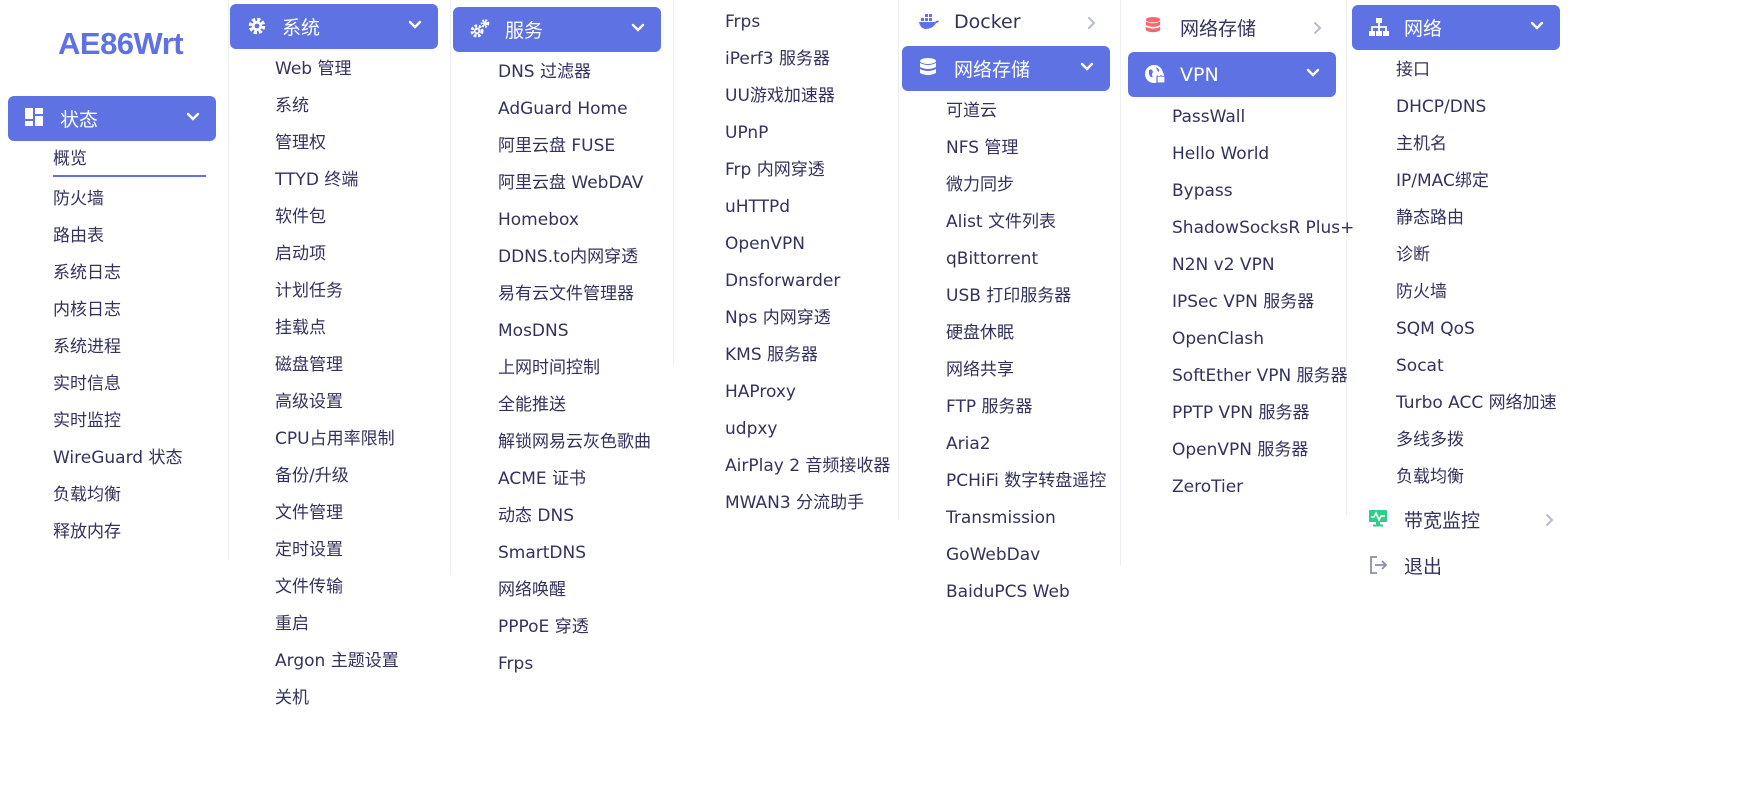  What do you see at coordinates (331, 141) in the screenshot?
I see `menu-item: 管理权` at bounding box center [331, 141].